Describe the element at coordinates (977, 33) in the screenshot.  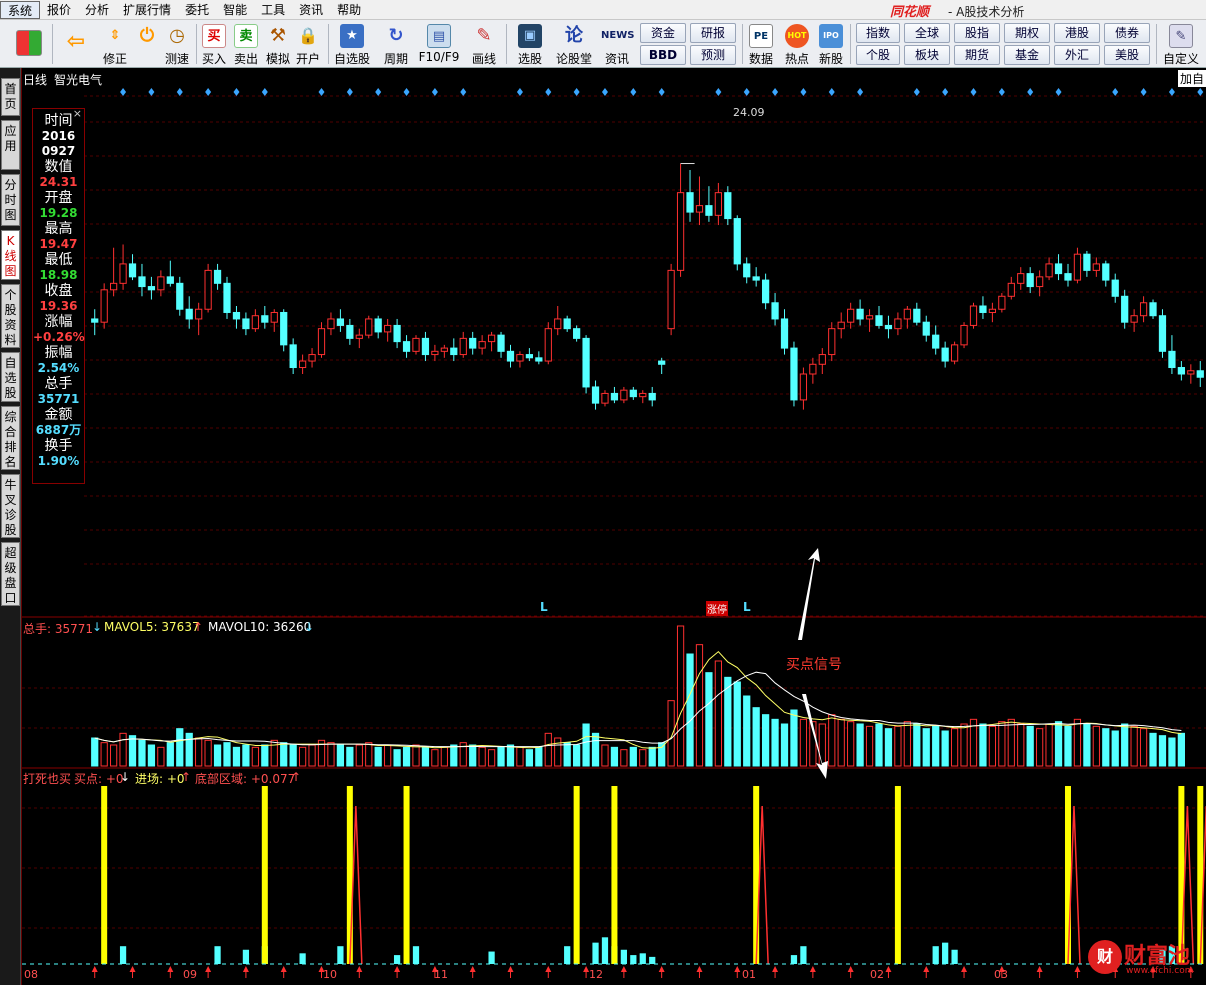
I see `stock-index-button: 股指` at that location.